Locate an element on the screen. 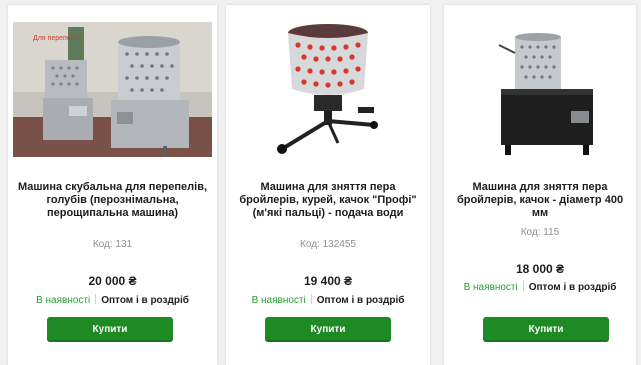 Image resolution: width=641 pixels, height=365 pixels. product-code: Код: 131 is located at coordinates (112, 244).